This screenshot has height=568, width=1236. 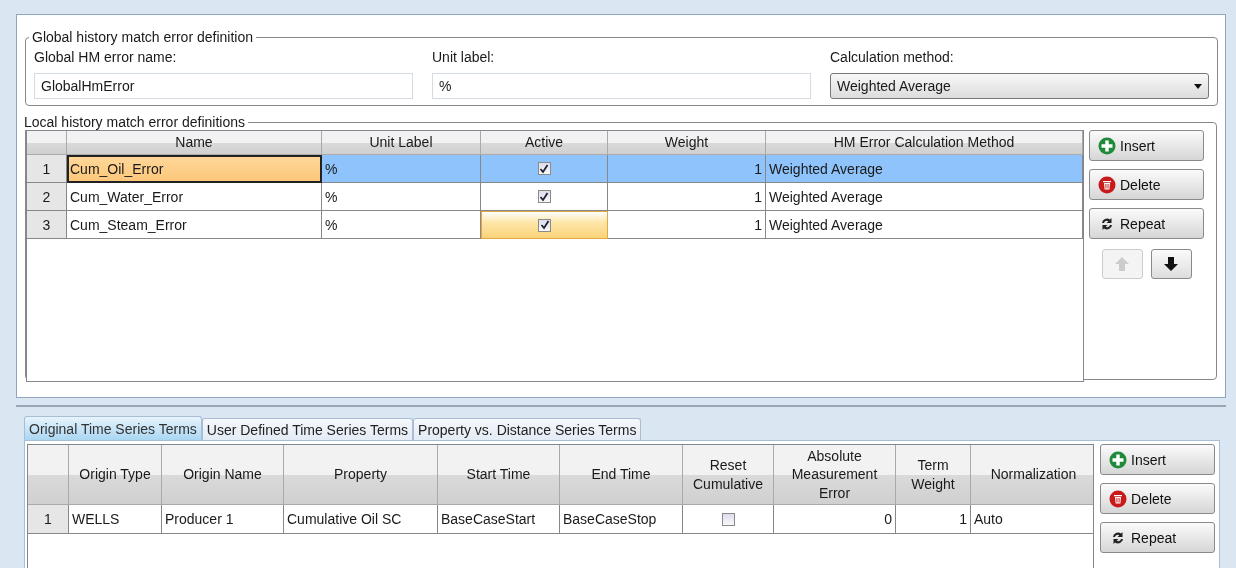 What do you see at coordinates (499, 475) in the screenshot?
I see `column-header: Start Time` at bounding box center [499, 475].